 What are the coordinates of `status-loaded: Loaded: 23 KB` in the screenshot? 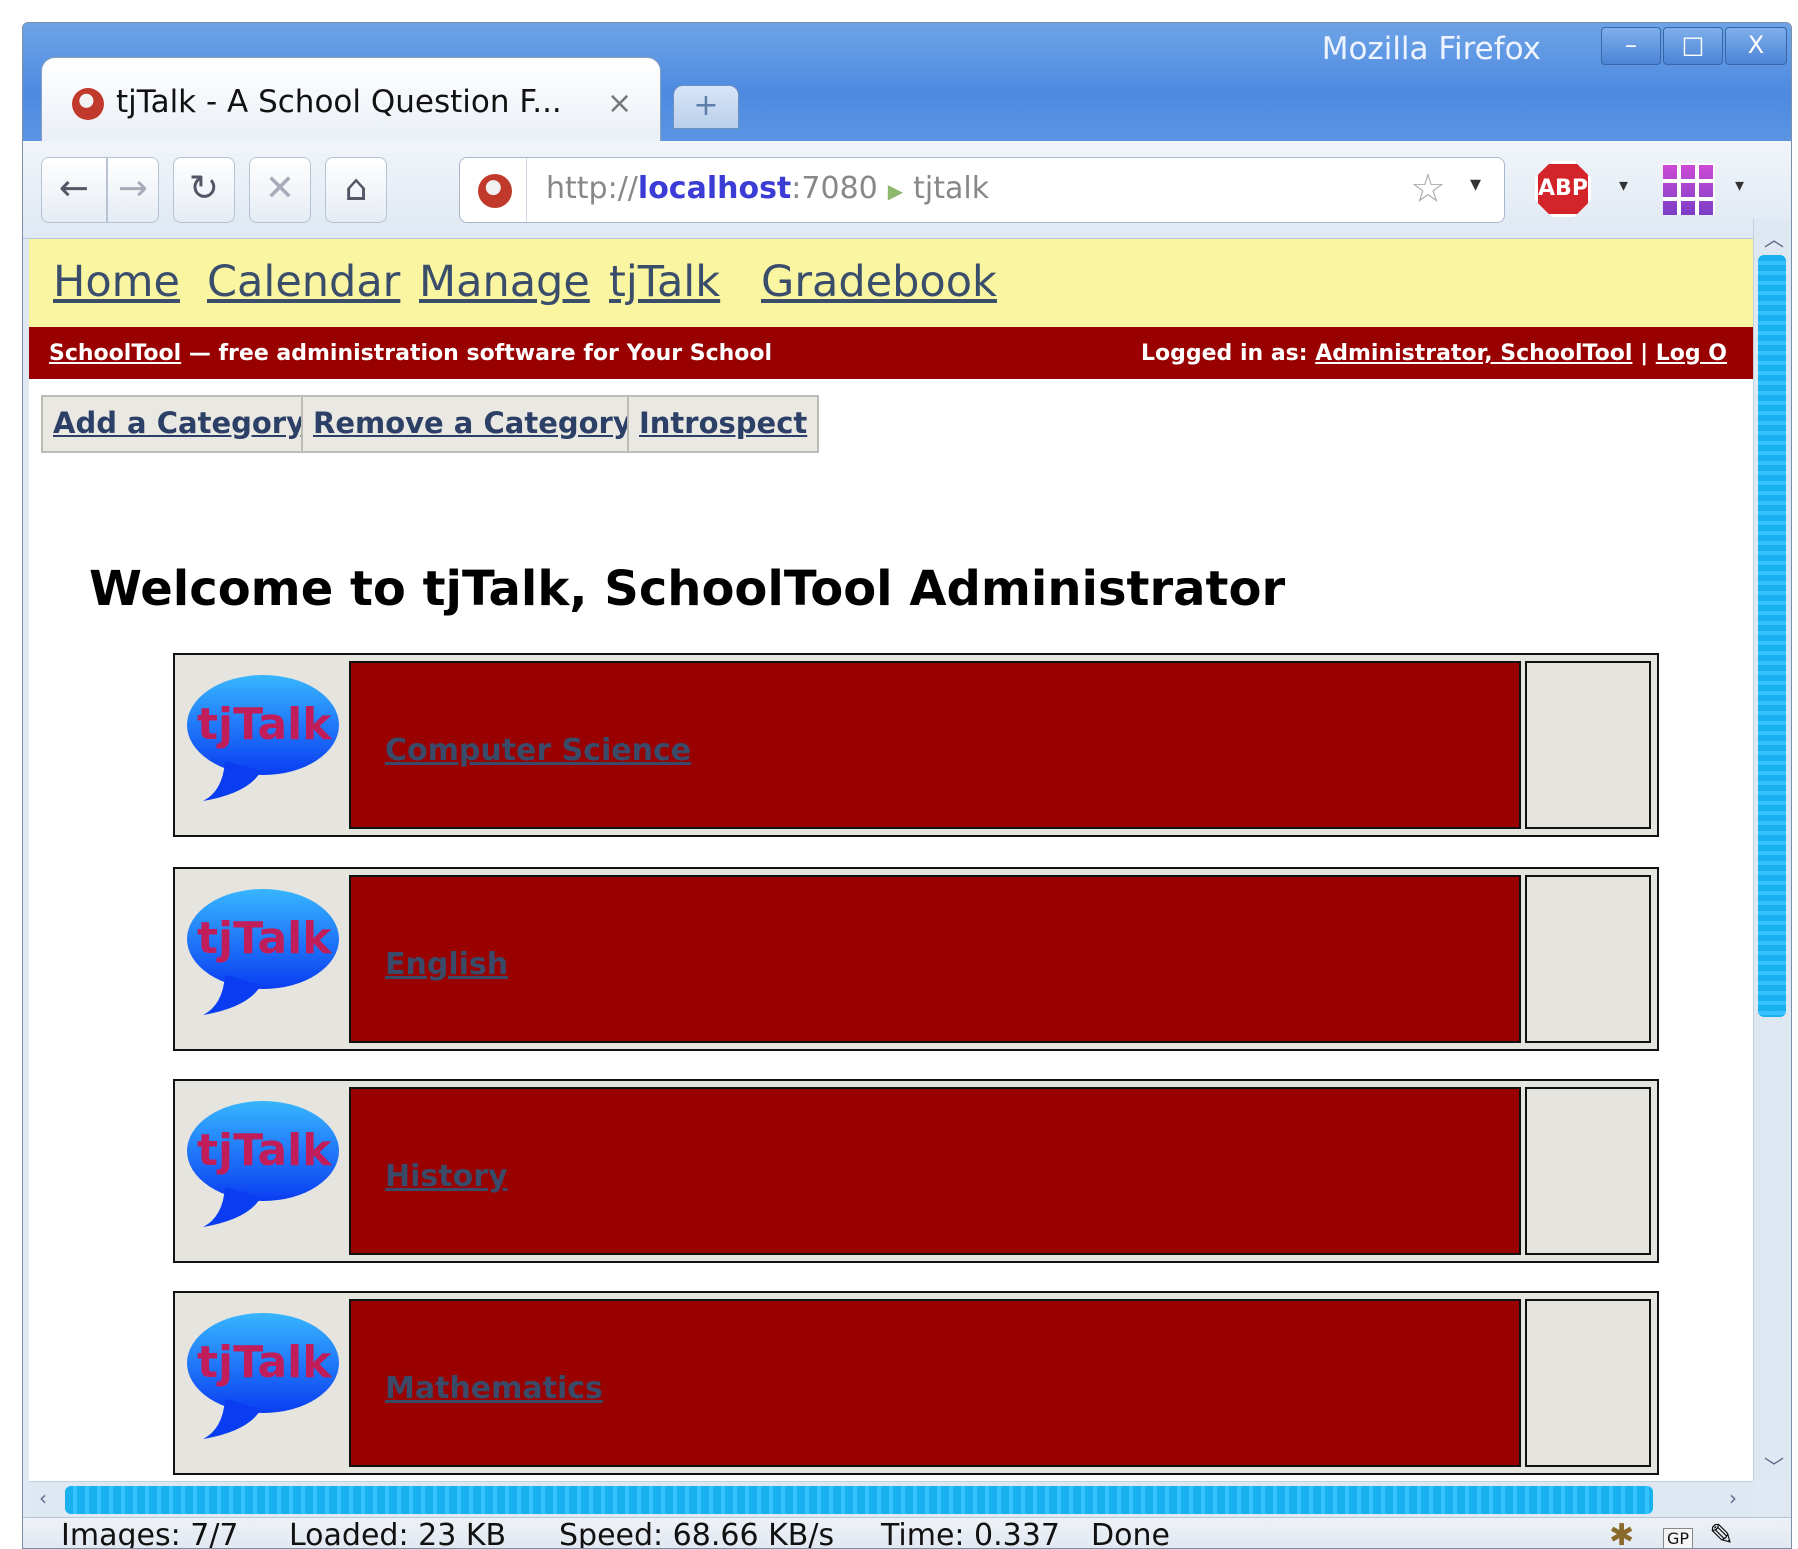 It's located at (398, 1533).